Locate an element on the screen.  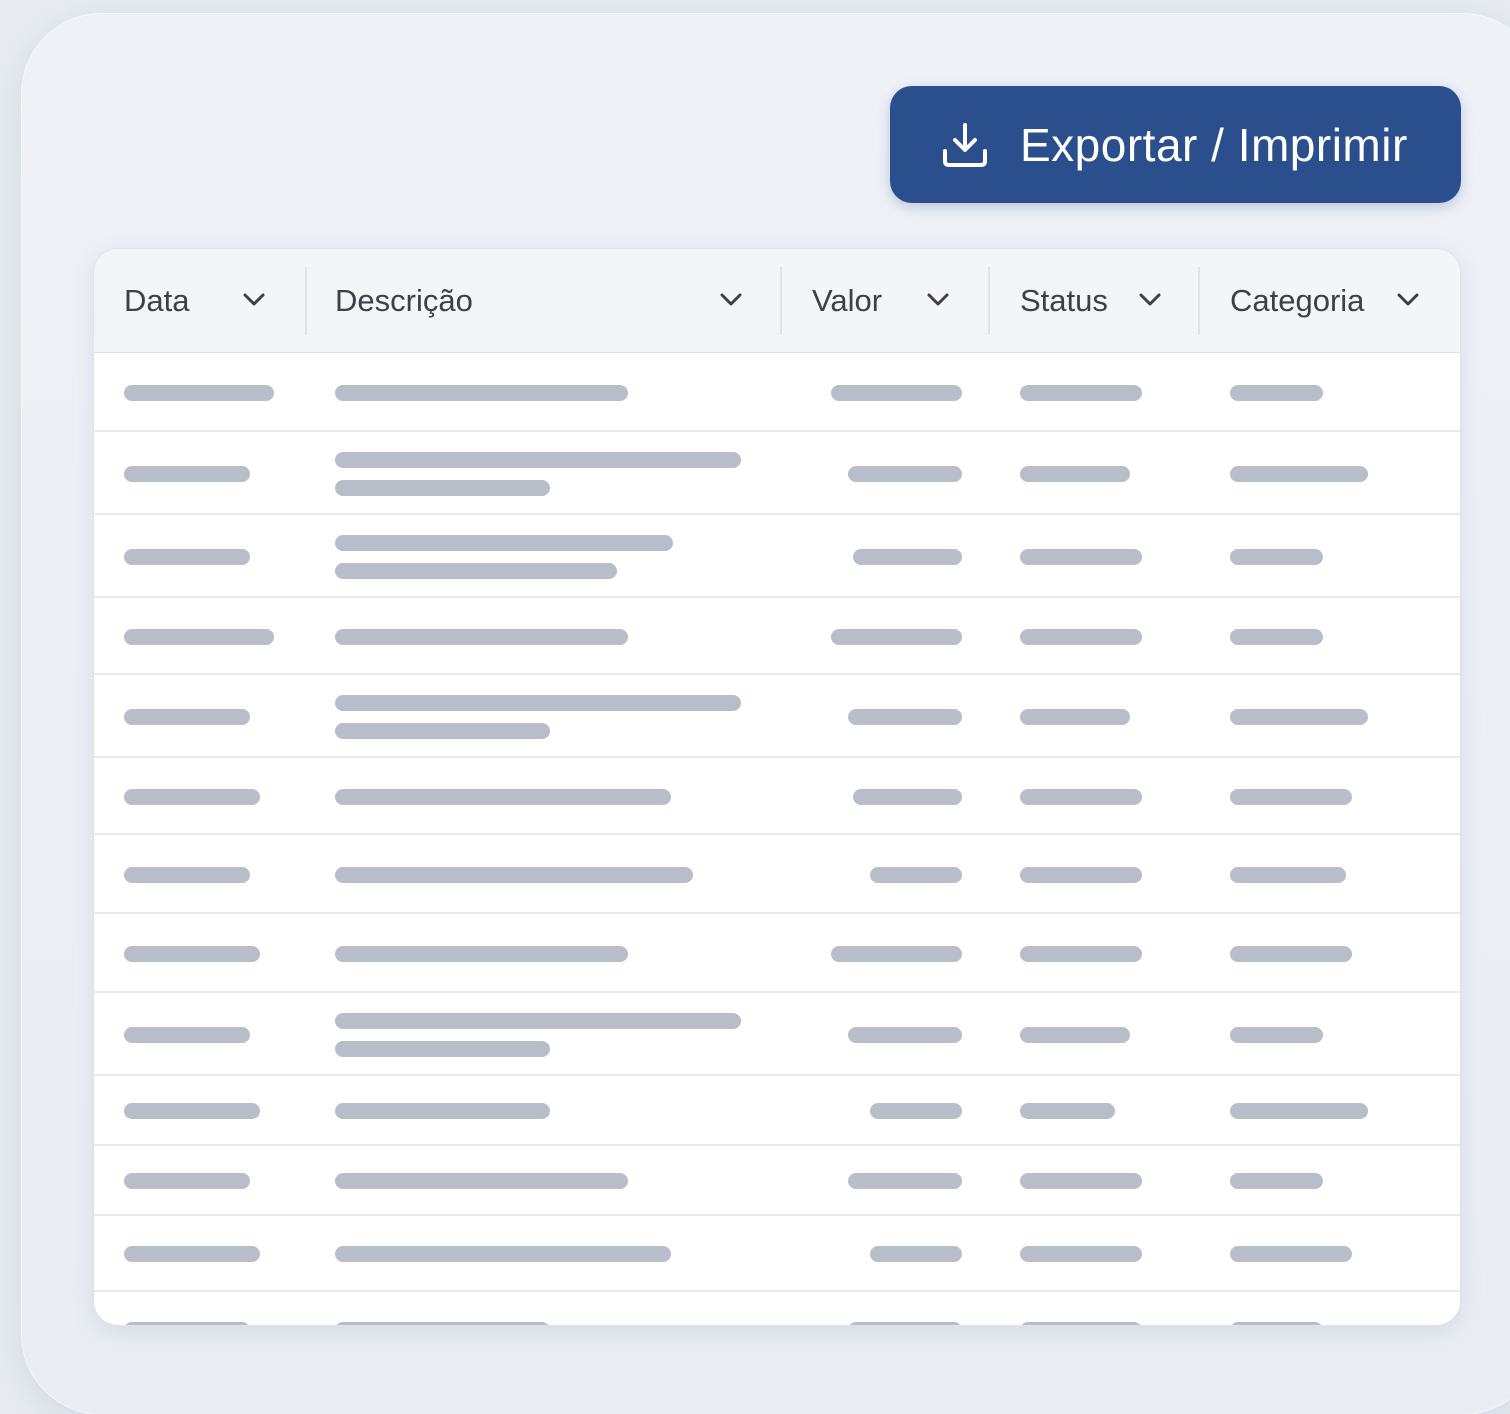
column-label: Valor is located at coordinates (847, 300).